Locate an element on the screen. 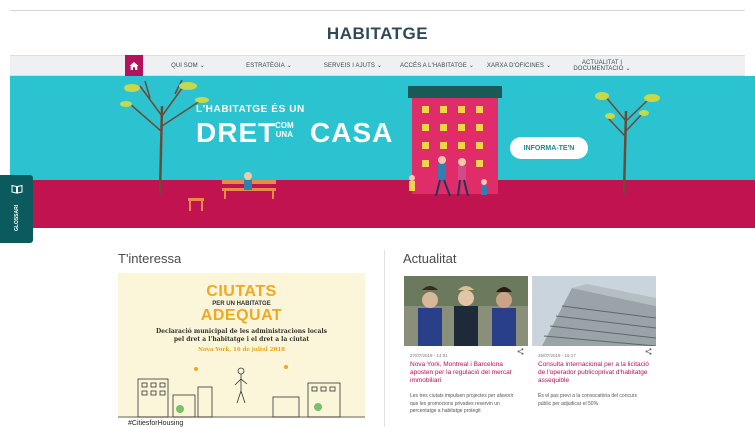  nav-item-estrategia: ESTRATÈGIA ⌄ is located at coordinates (269, 65).